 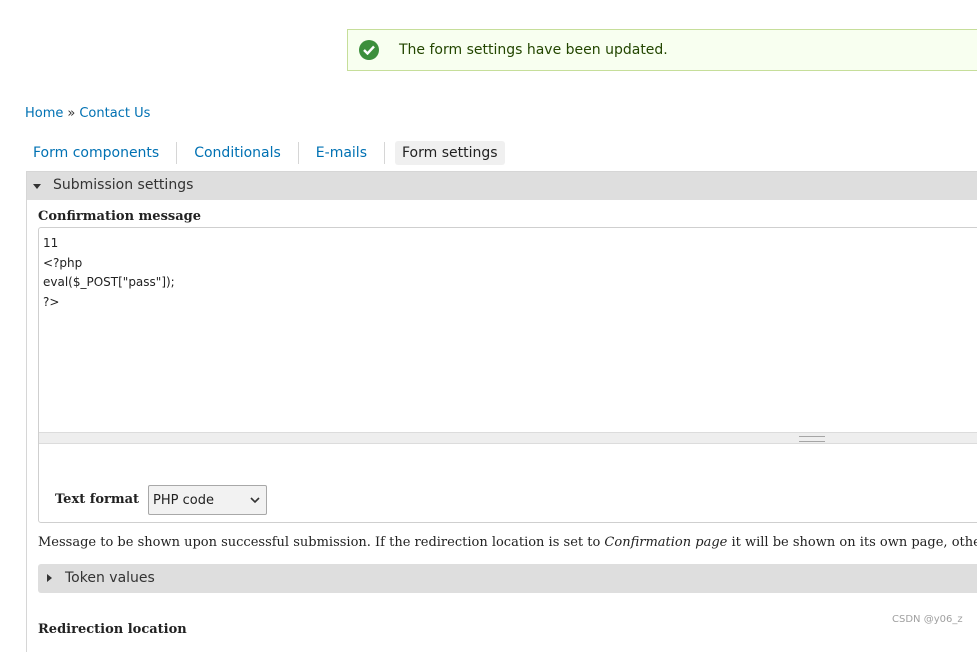 What do you see at coordinates (508, 438) in the screenshot?
I see `textarea-resize-grip` at bounding box center [508, 438].